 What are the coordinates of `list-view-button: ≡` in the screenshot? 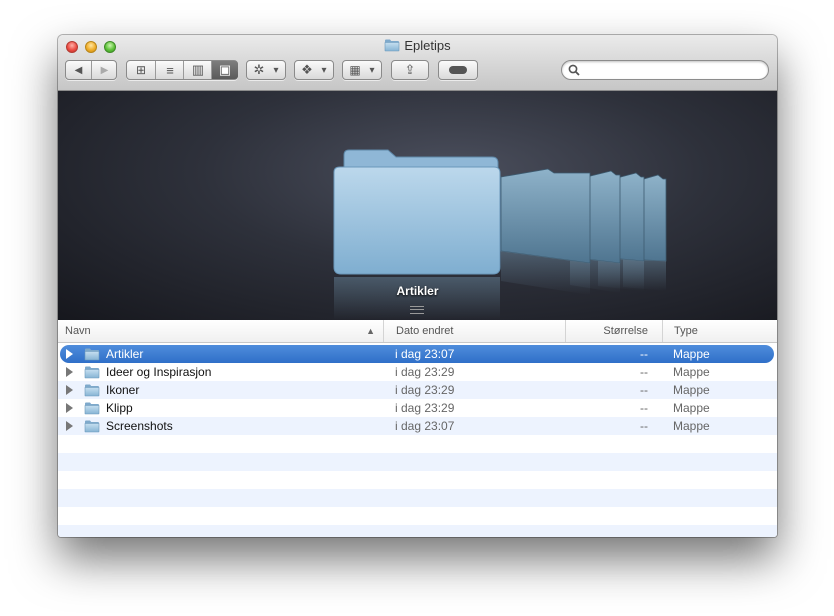 It's located at (169, 70).